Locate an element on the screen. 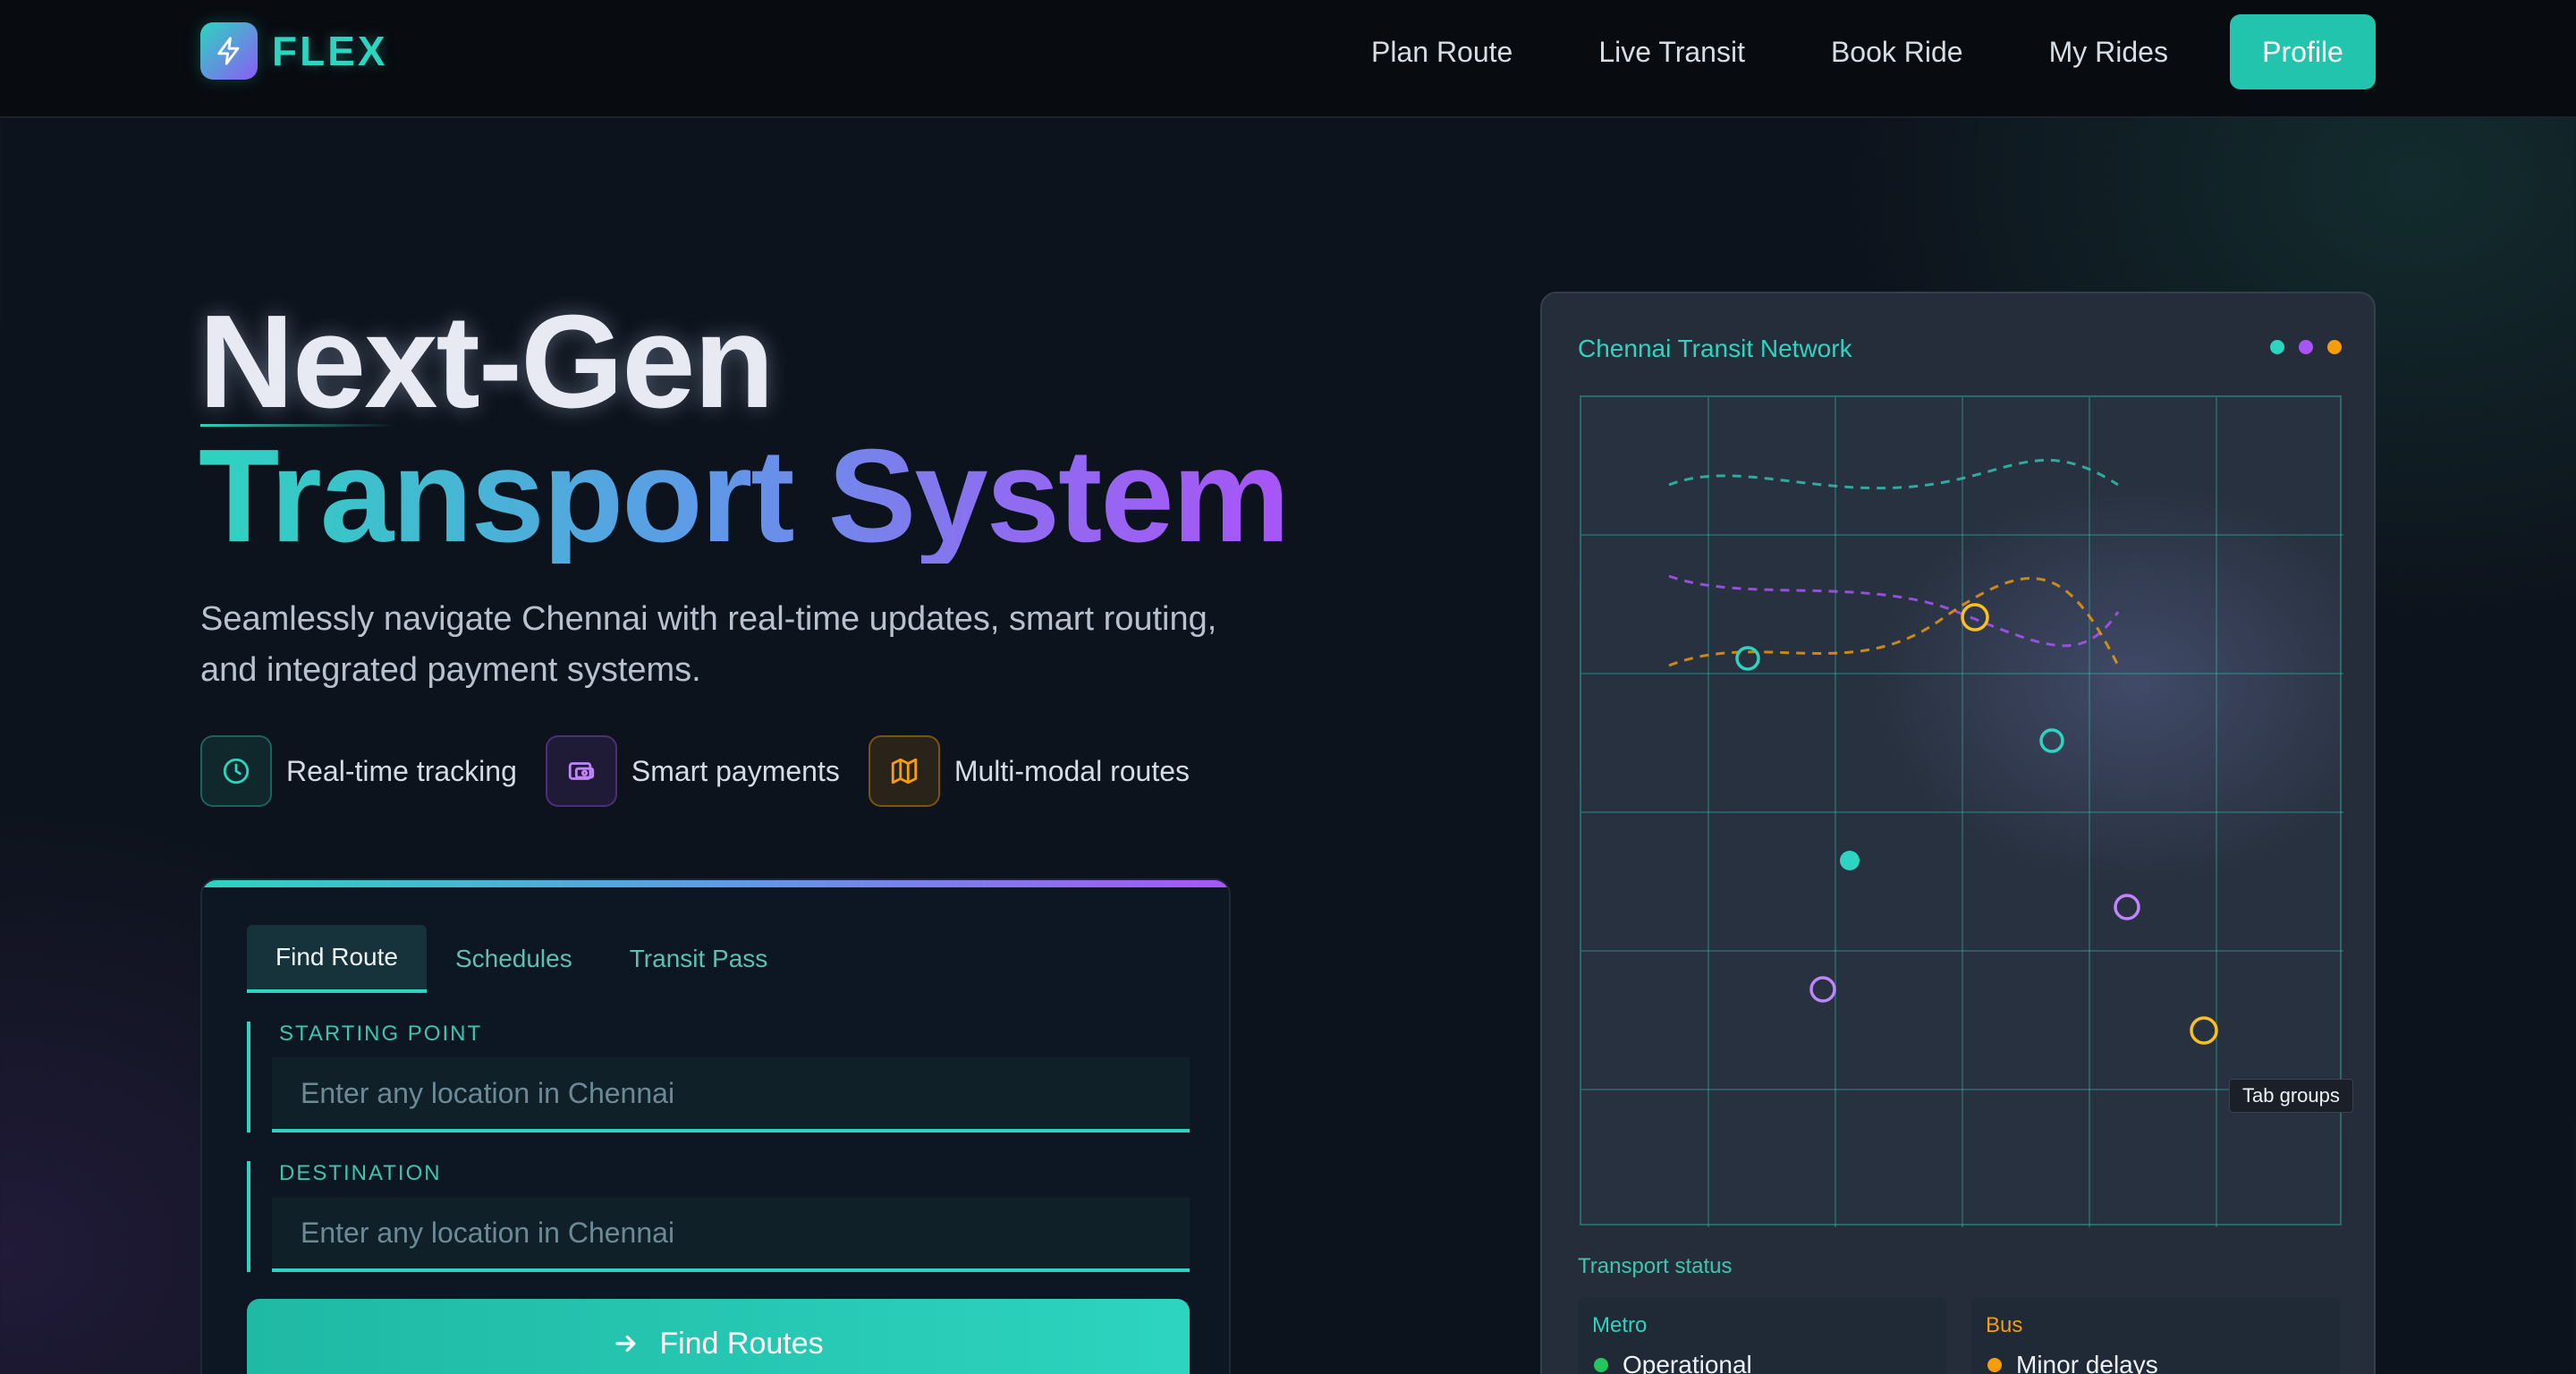 This screenshot has width=2576, height=1374. transport-status-heading: Transport status is located at coordinates (1655, 1266).